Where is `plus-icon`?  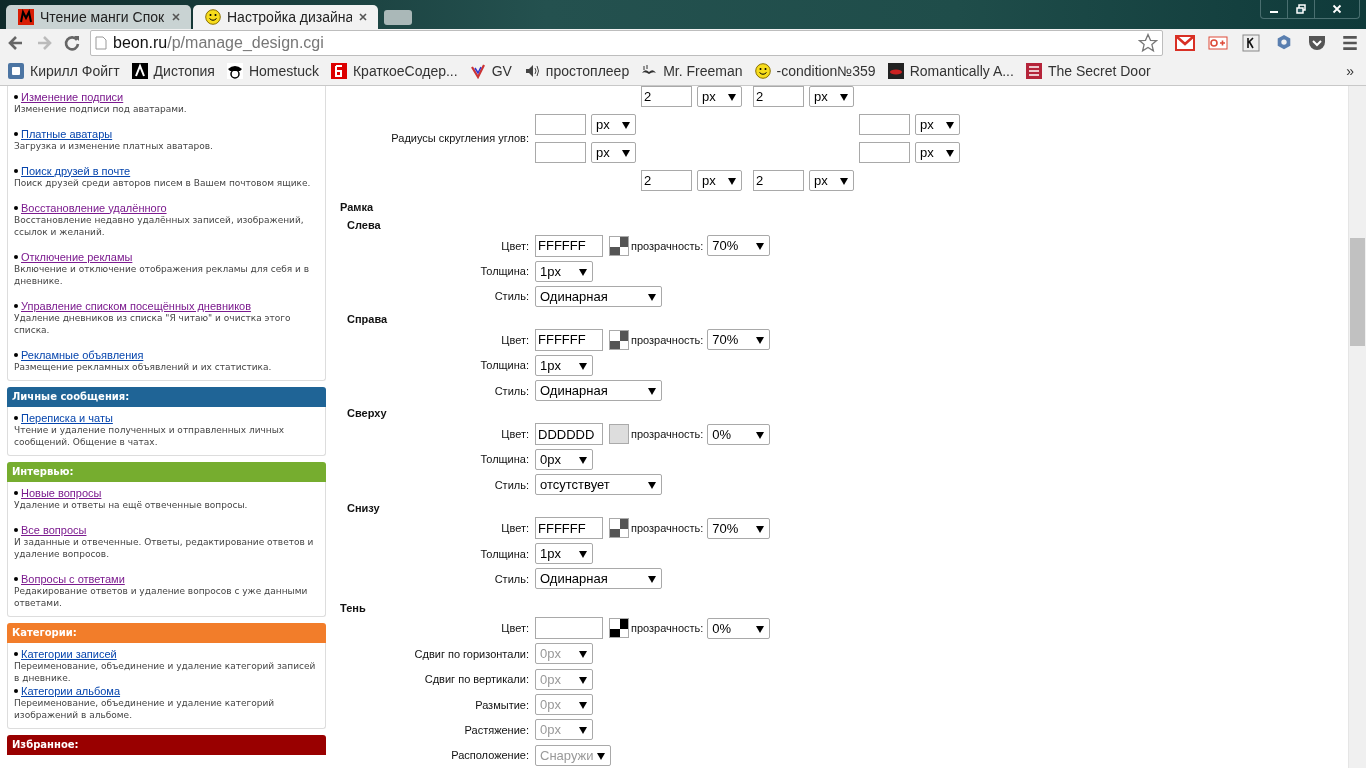
plus-icon is located at coordinates (1218, 43).